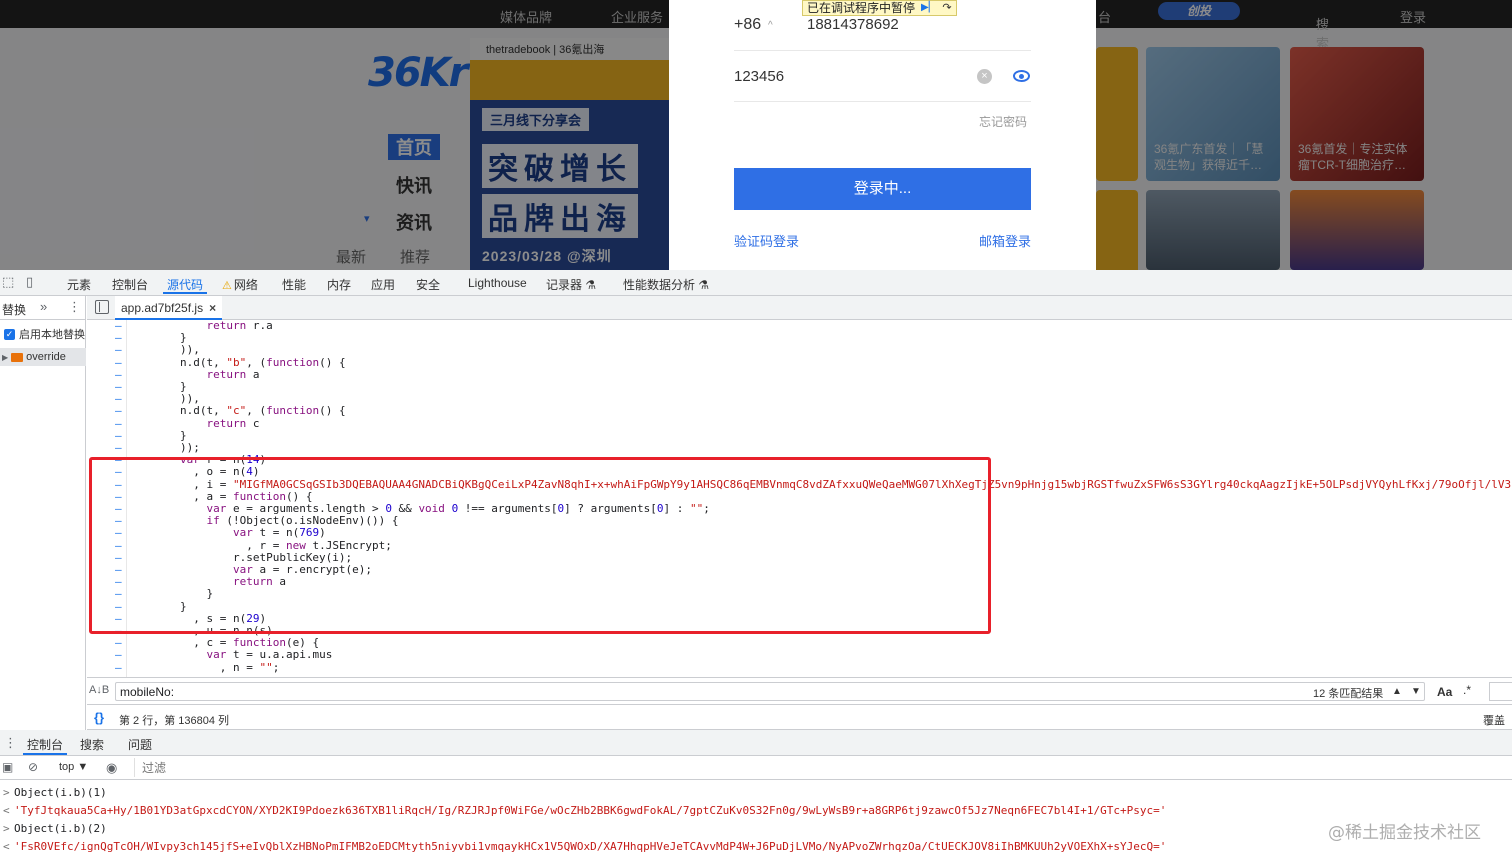 The height and width of the screenshot is (862, 1512). I want to click on clear-console-icon: ⊘, so click(33, 767).